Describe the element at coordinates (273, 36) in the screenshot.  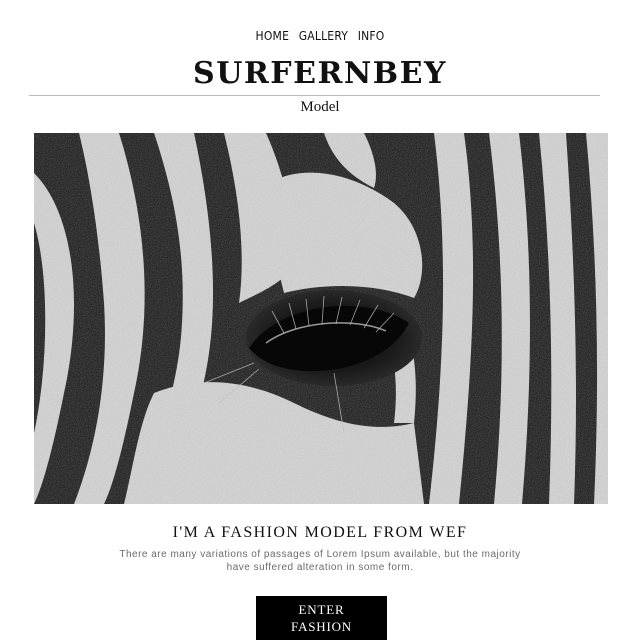
I see `nav-home-link: HOME` at that location.